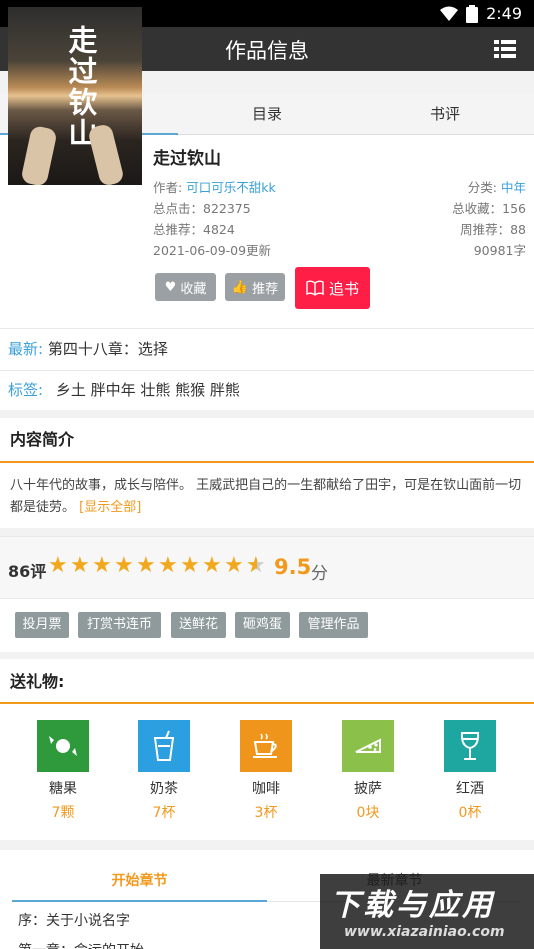 Image resolution: width=534 pixels, height=949 pixels. I want to click on gift-name: 披萨, so click(368, 789).